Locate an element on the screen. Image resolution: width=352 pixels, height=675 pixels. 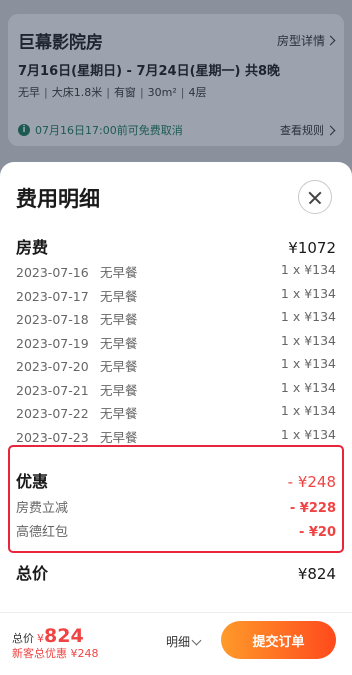
chevron-down-icon is located at coordinates (196, 640).